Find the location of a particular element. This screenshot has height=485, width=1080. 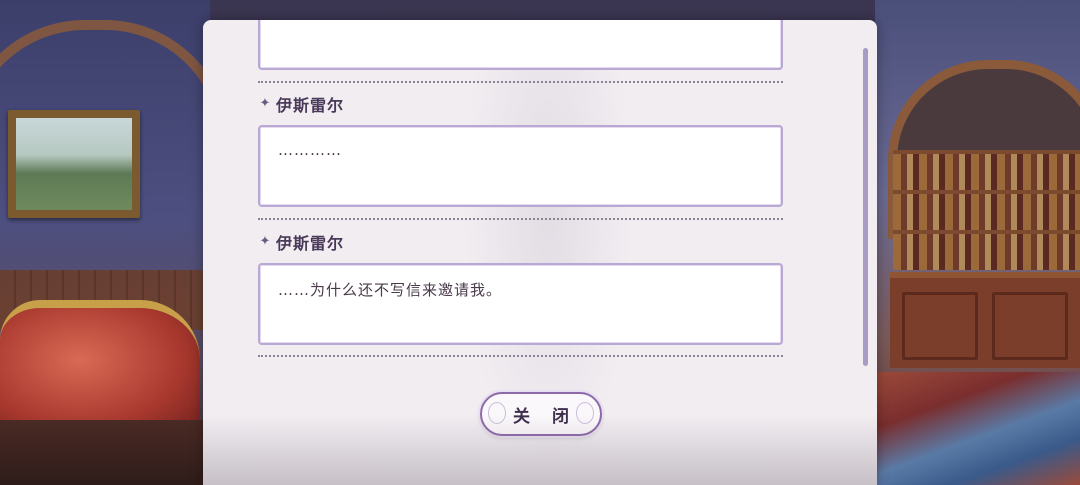

panel-bottom-fade is located at coordinates (540, 450).